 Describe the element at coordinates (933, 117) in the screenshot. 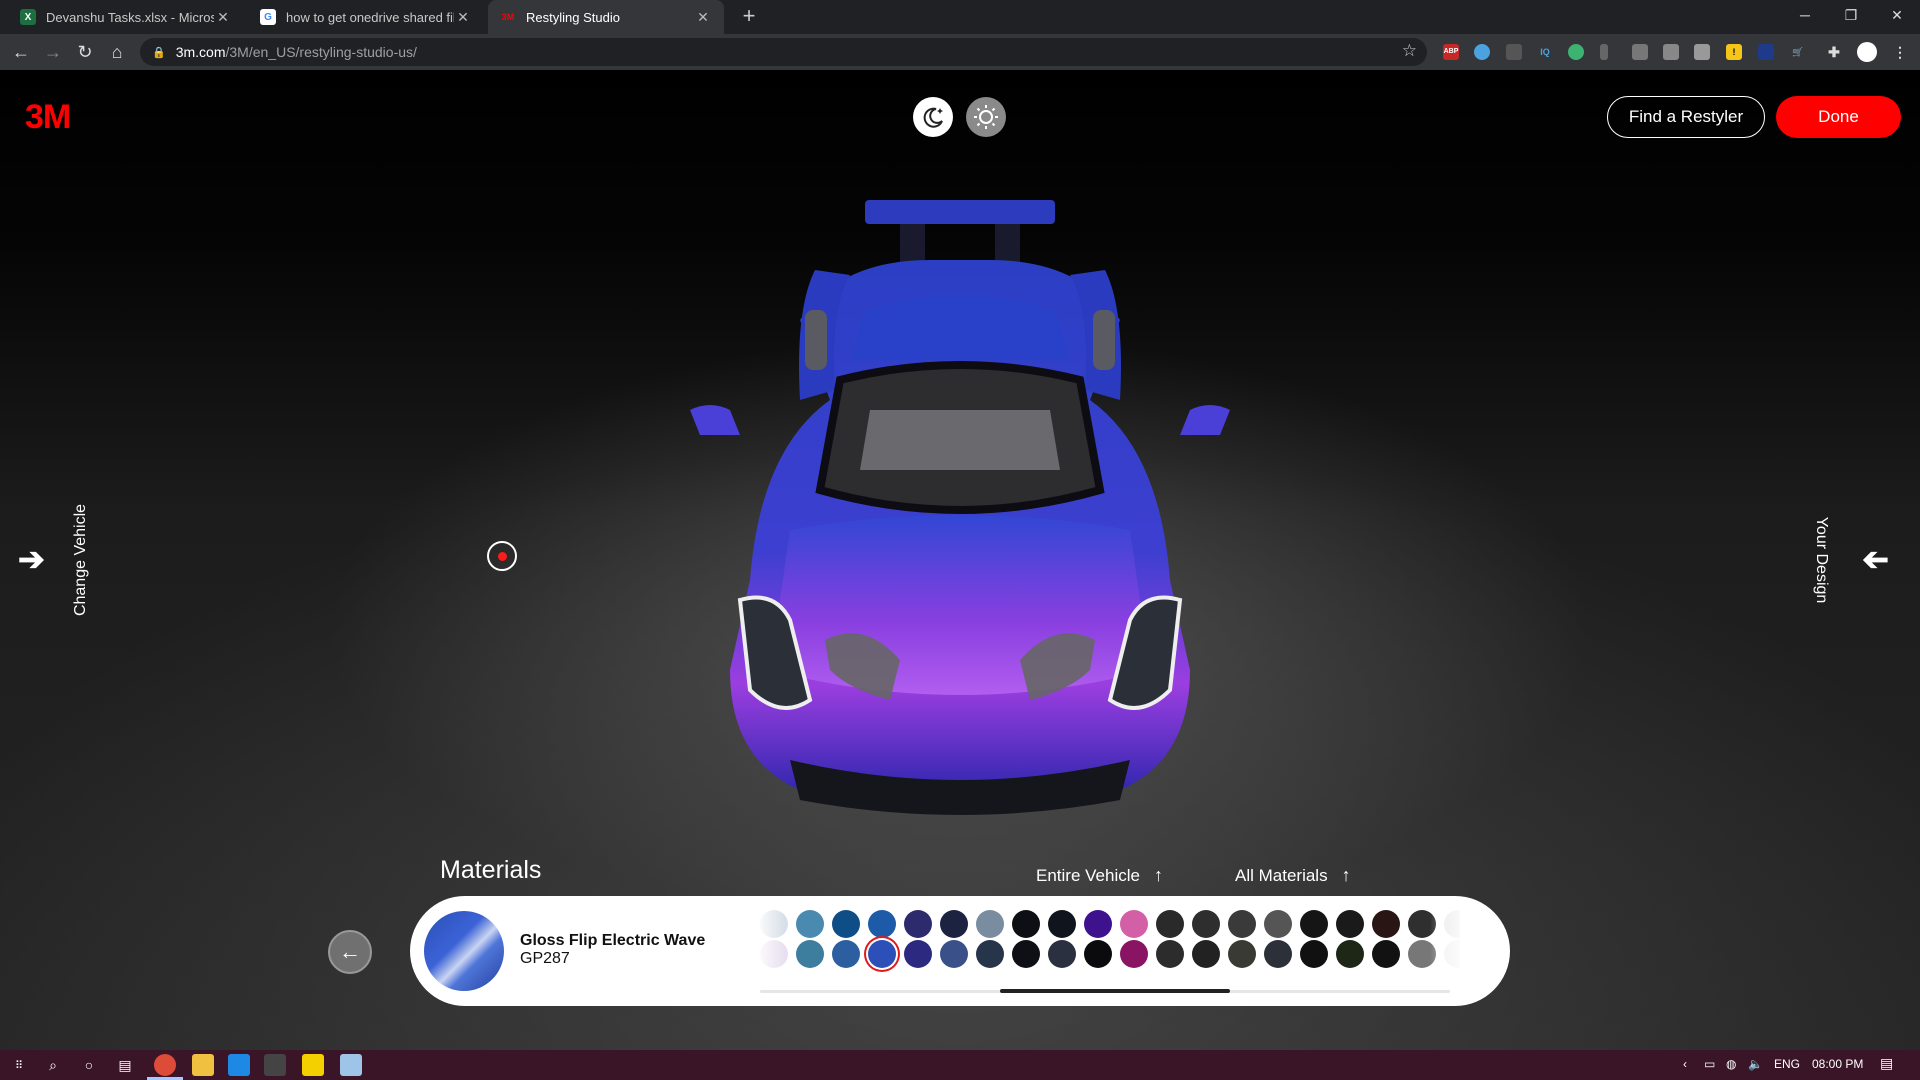

I see `night-mode-button` at that location.